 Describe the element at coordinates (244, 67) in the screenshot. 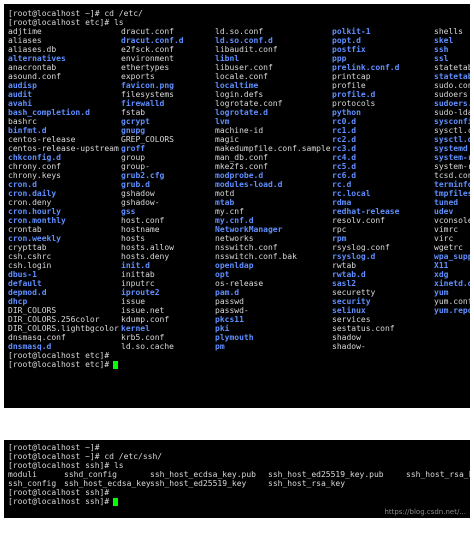

I see `file-entry: libuser.conf` at that location.